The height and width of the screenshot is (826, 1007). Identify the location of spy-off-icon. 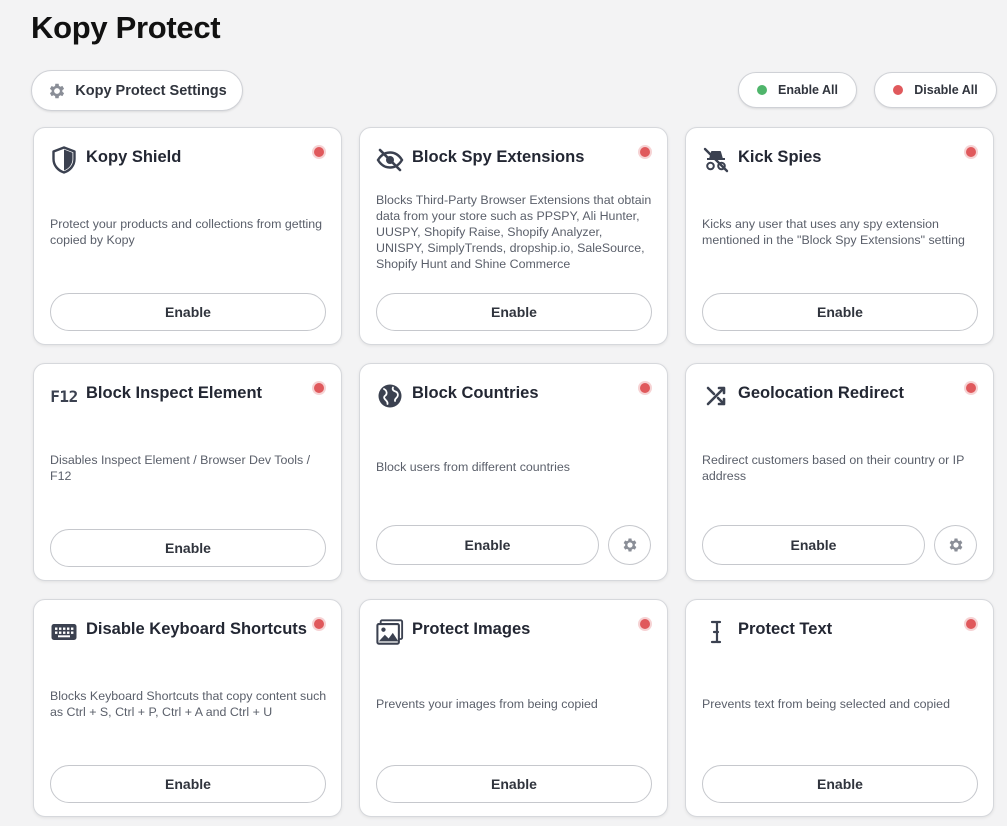
(716, 160).